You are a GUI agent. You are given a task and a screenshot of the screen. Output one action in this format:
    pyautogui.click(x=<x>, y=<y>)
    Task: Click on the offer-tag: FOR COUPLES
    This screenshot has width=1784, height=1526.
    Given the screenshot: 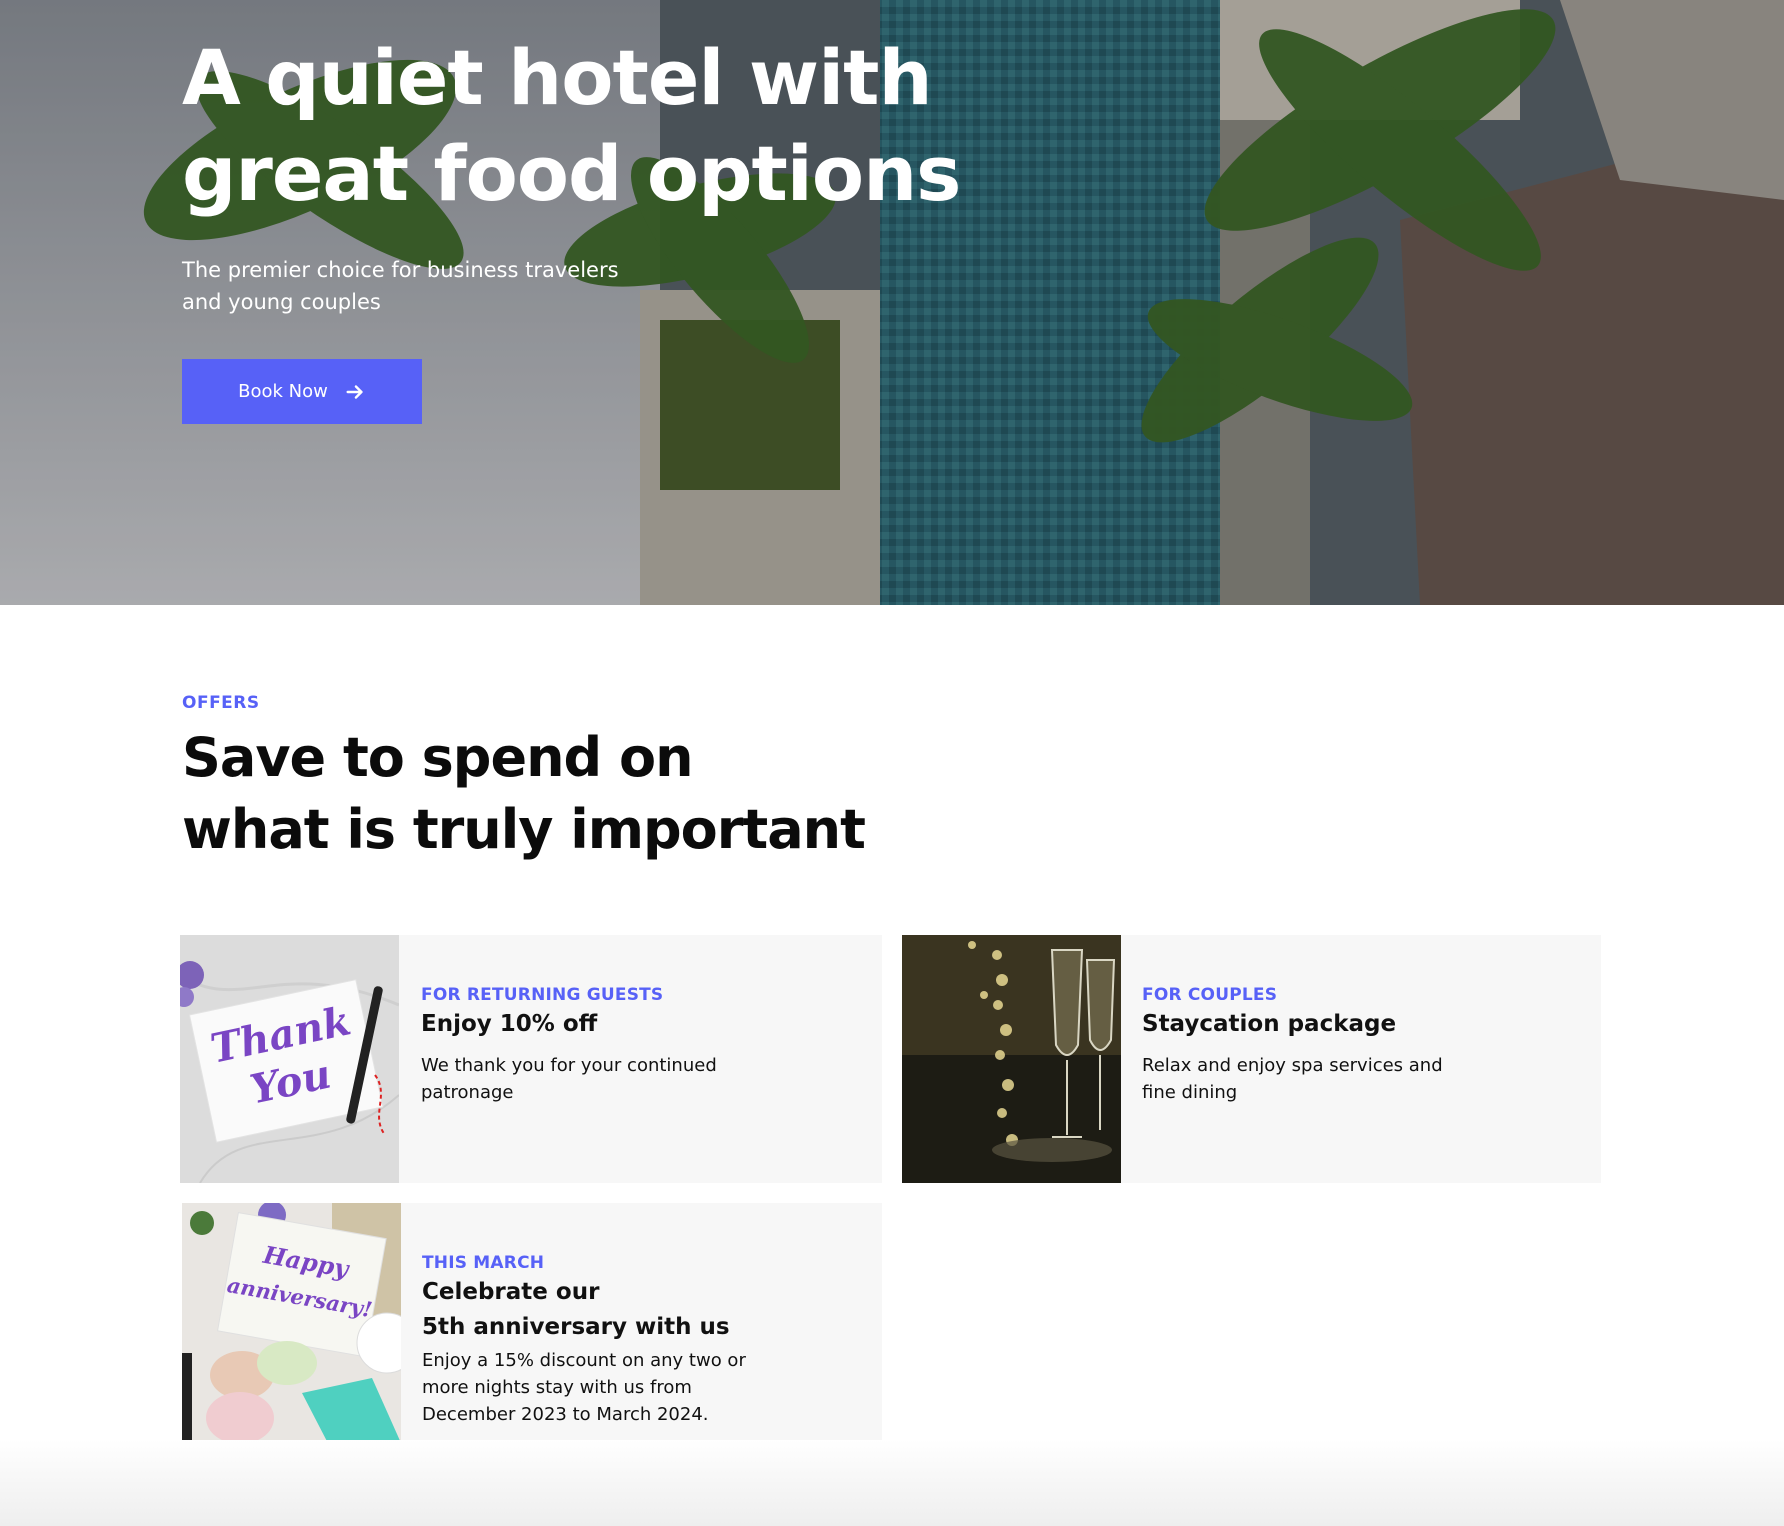 What is the action you would take?
    pyautogui.click(x=1210, y=995)
    